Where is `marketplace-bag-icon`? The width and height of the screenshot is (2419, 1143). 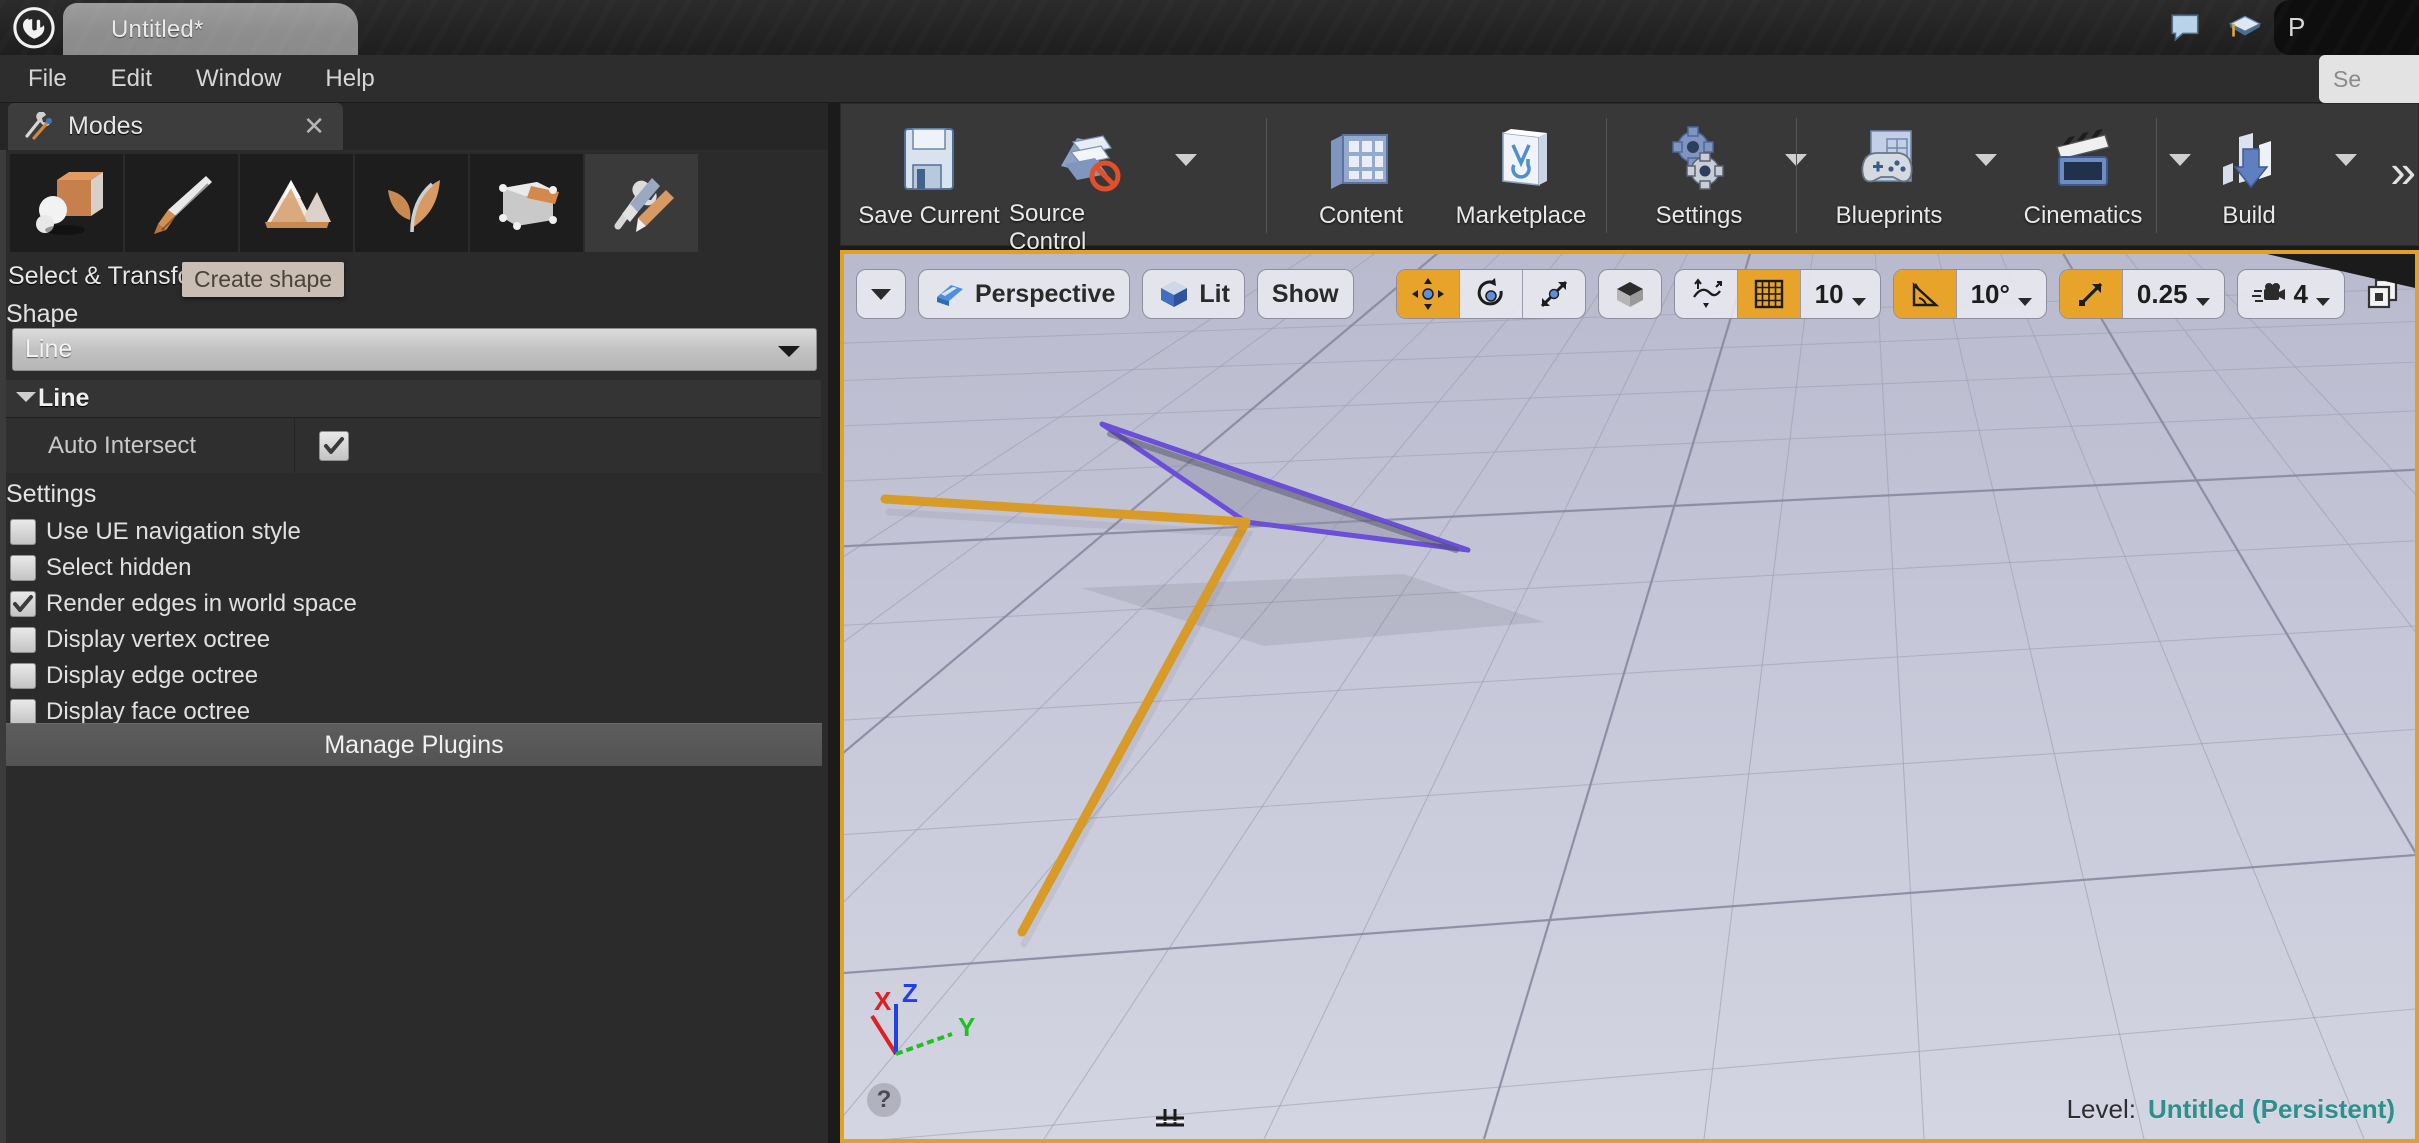
marketplace-bag-icon is located at coordinates (1521, 159).